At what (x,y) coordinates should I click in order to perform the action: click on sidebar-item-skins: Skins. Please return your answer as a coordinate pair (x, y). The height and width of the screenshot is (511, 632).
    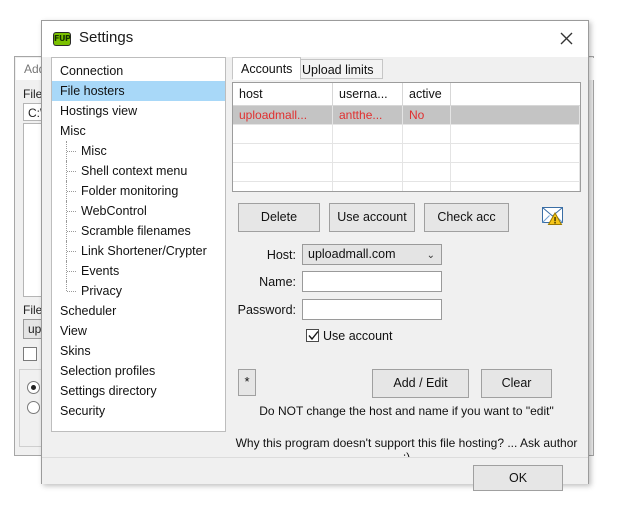
    Looking at the image, I should click on (138, 351).